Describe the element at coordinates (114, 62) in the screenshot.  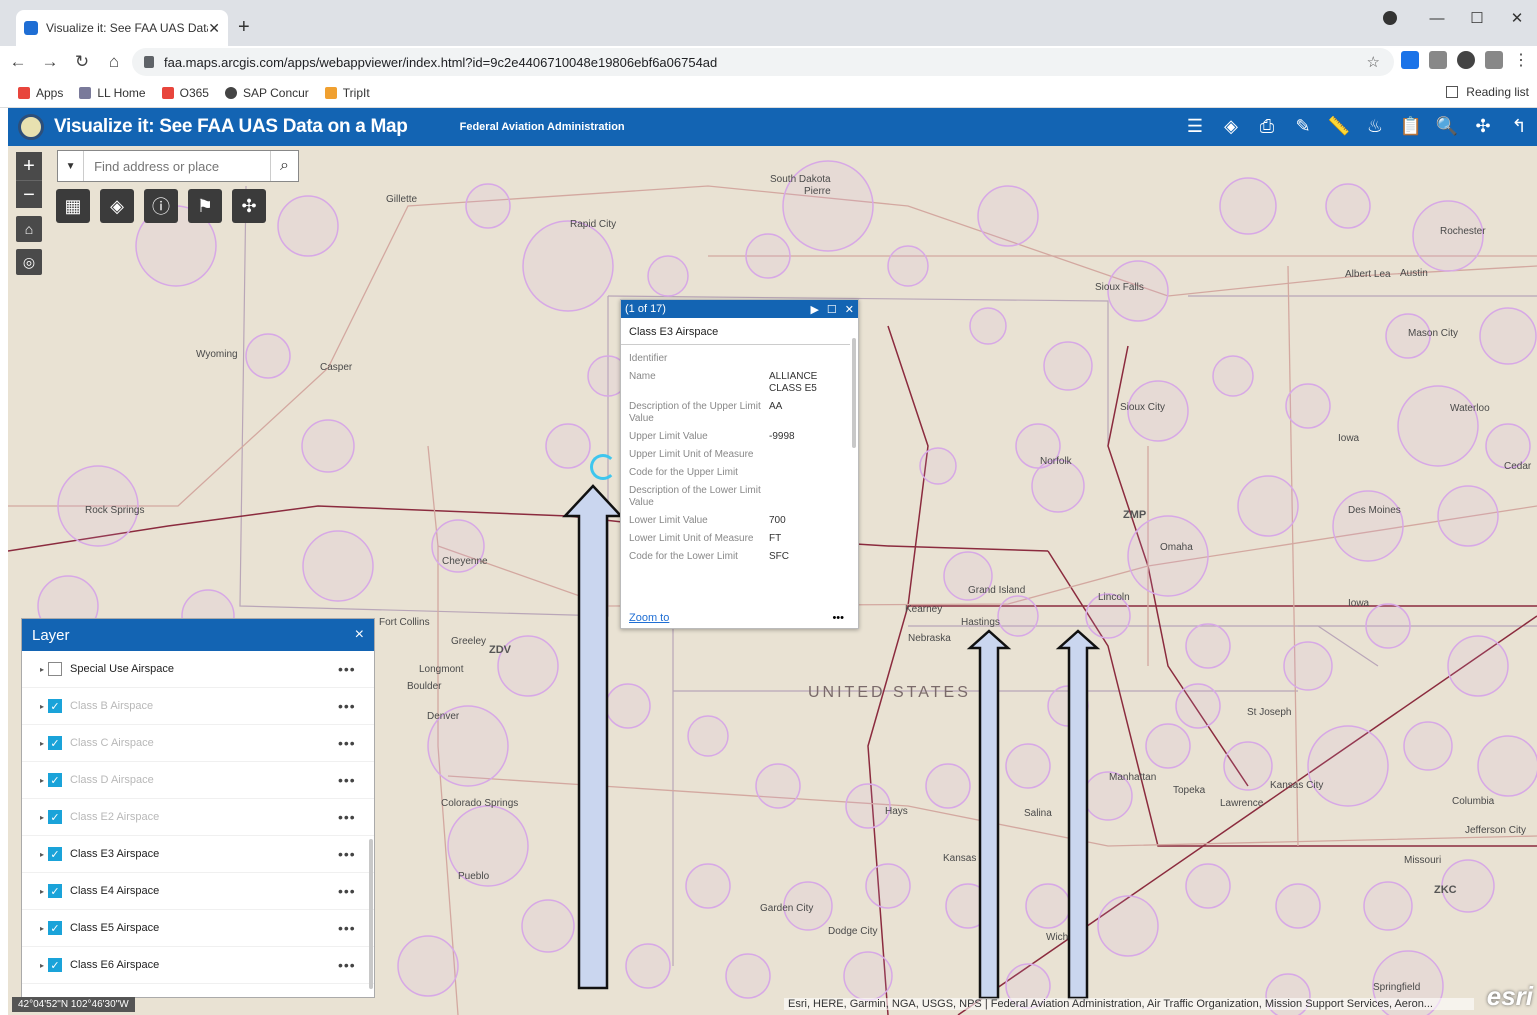
I see `home-icon: ⌂` at that location.